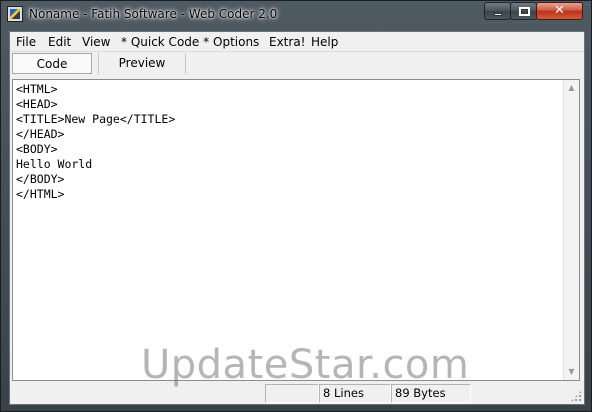 The height and width of the screenshot is (412, 592). What do you see at coordinates (576, 396) in the screenshot?
I see `resize-grip-icon` at bounding box center [576, 396].